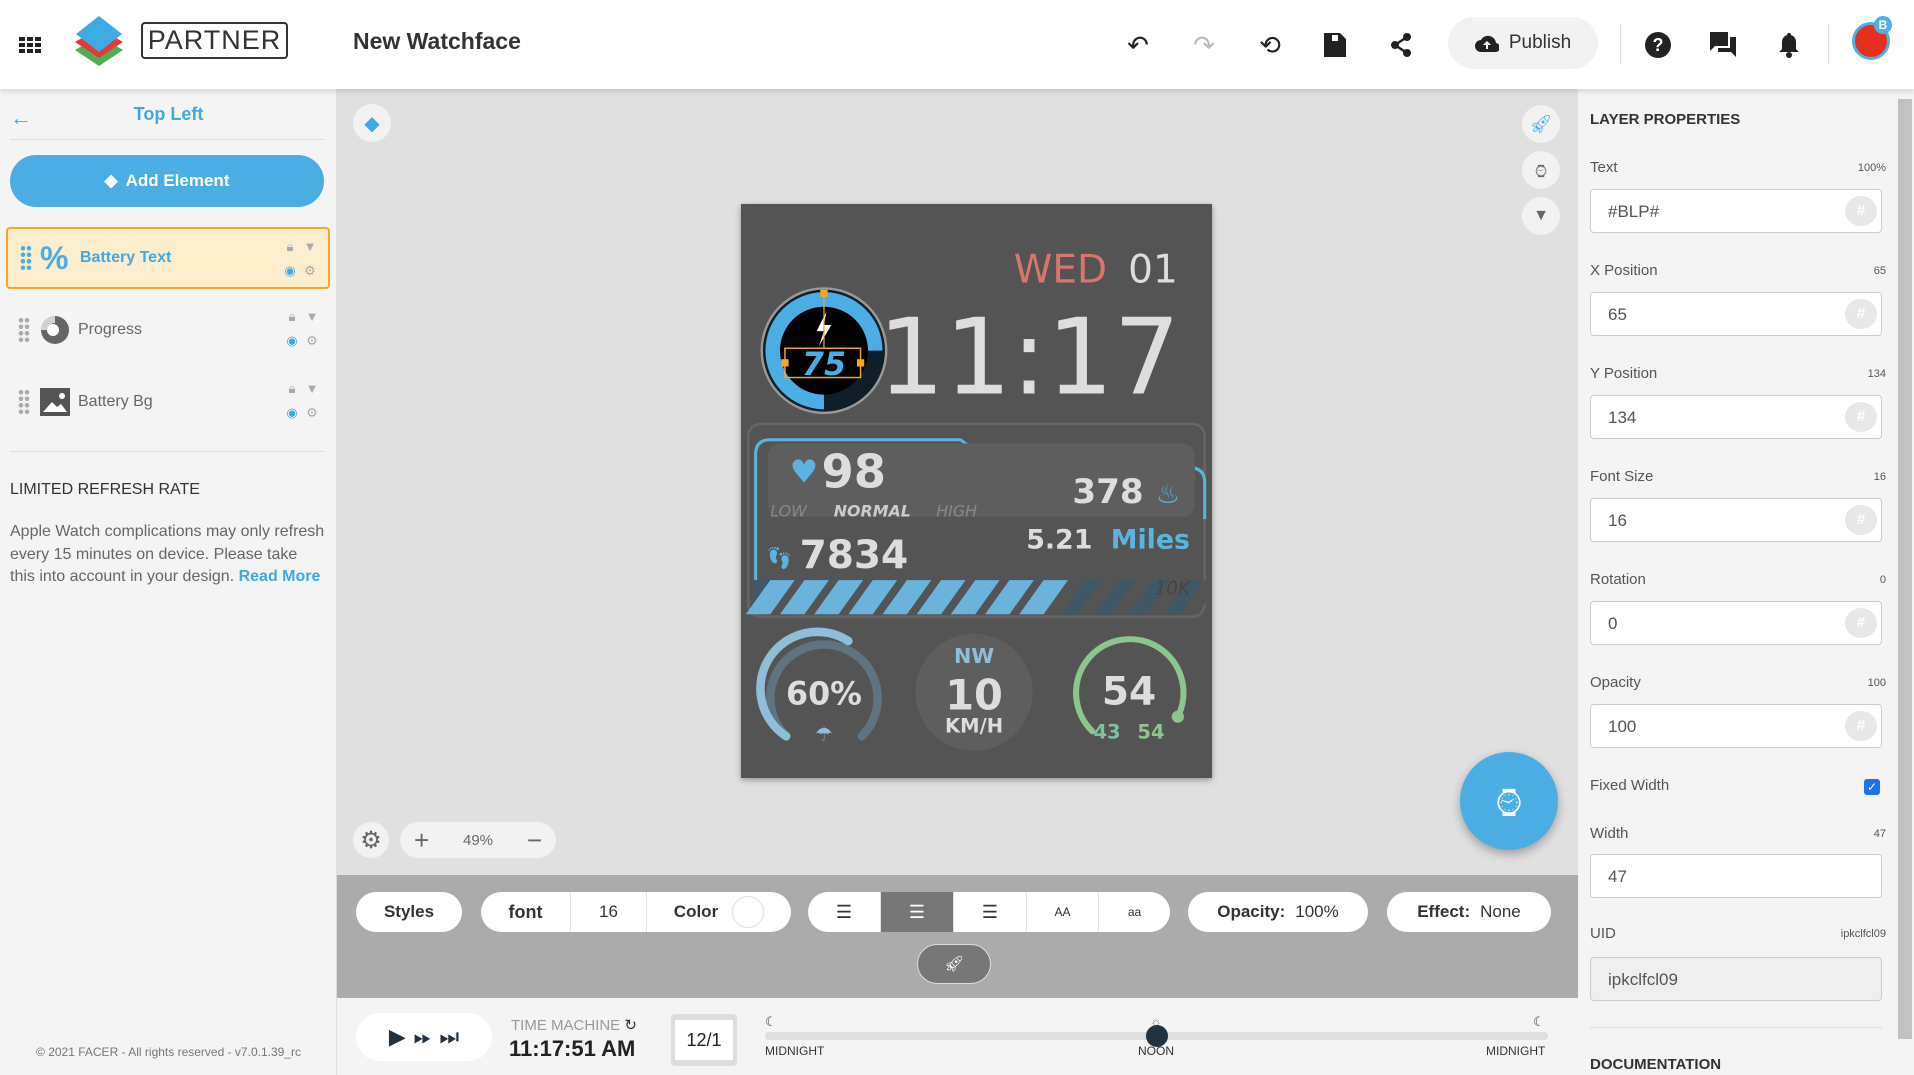 The height and width of the screenshot is (1075, 1914). I want to click on publish-label: Publish, so click(1540, 42).